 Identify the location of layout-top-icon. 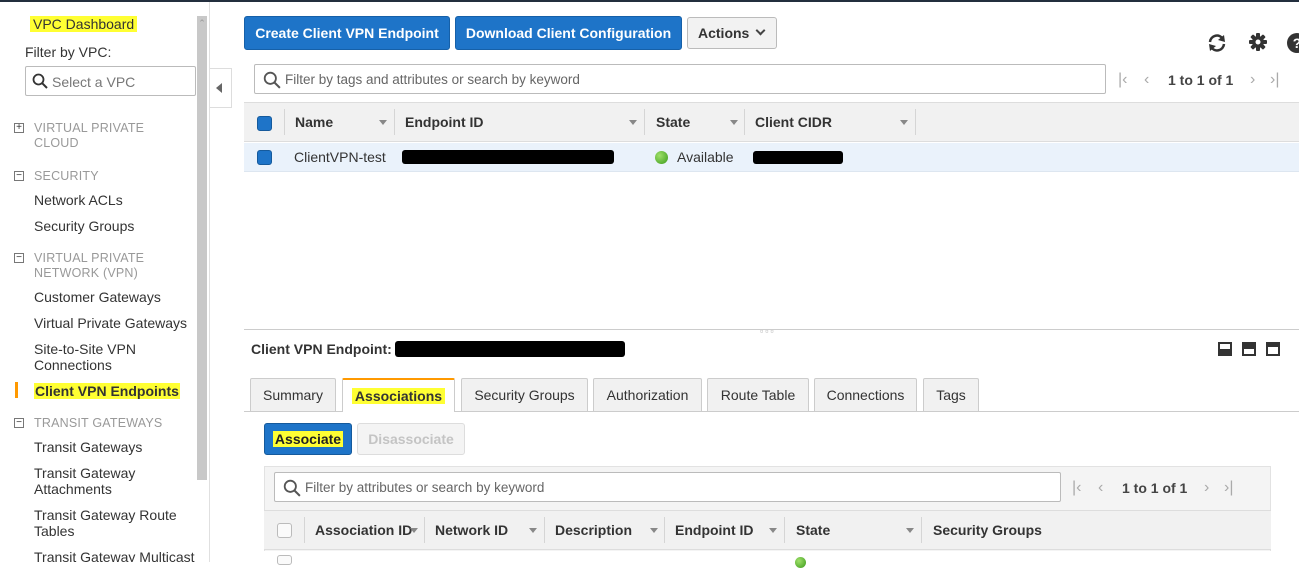
(1273, 349).